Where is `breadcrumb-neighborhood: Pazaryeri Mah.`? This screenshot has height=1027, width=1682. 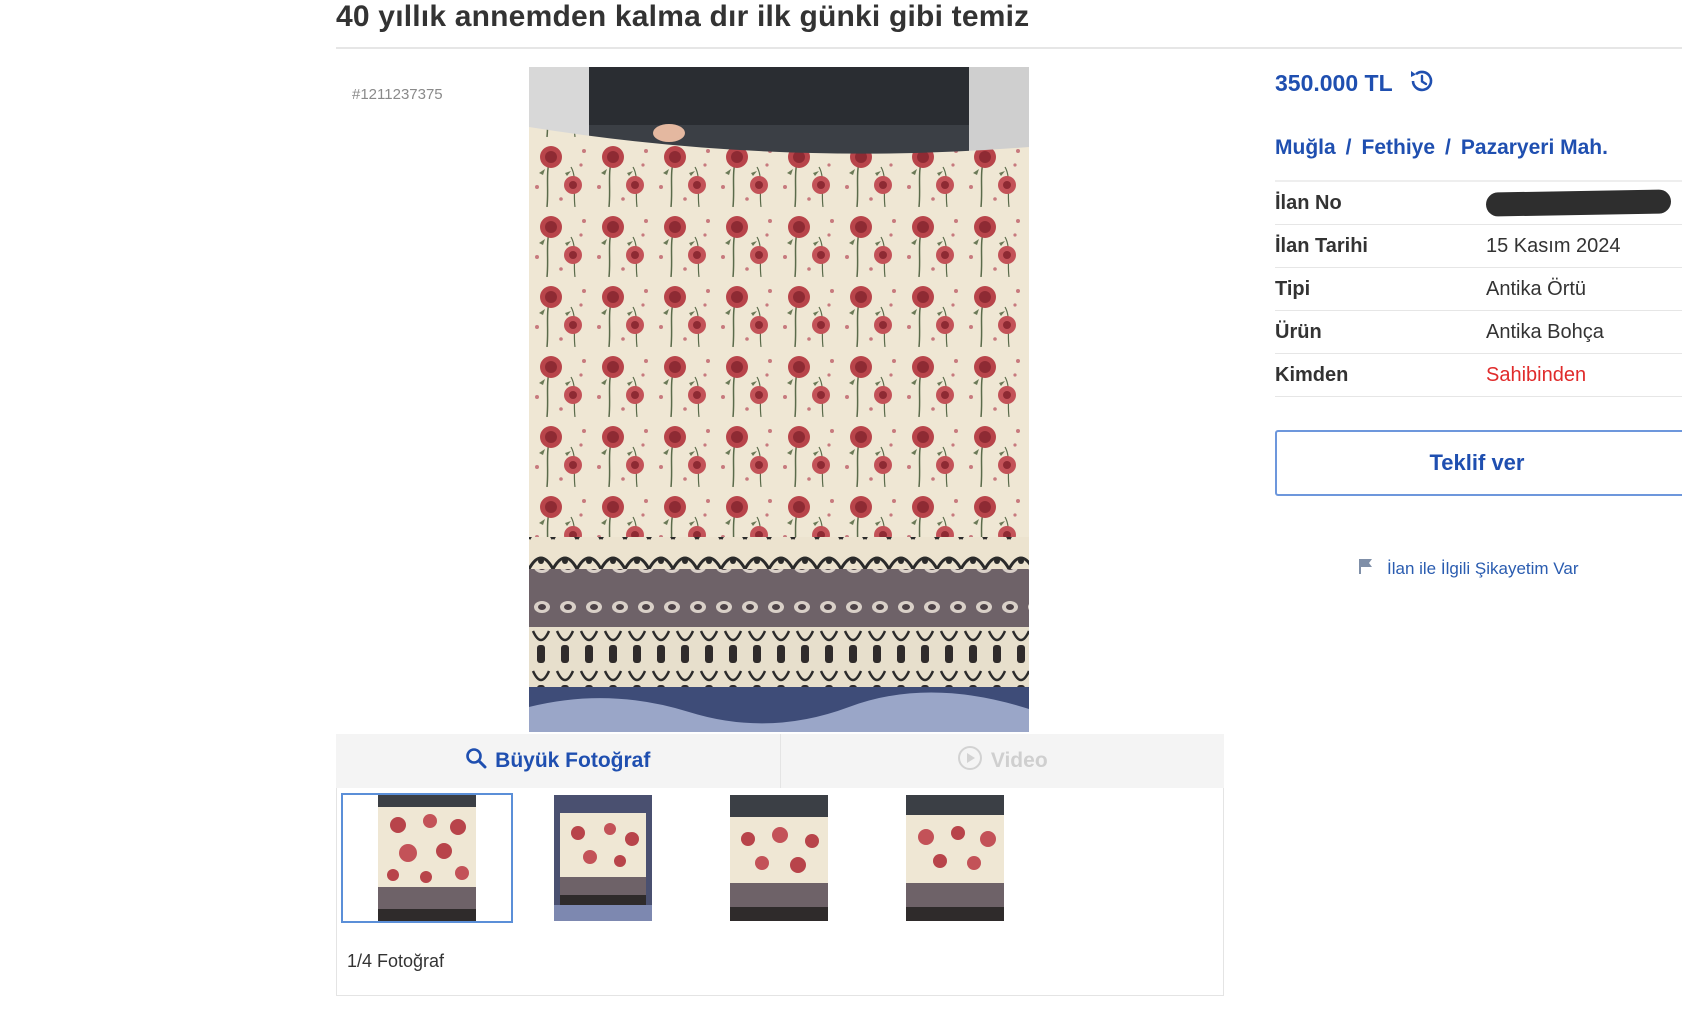 breadcrumb-neighborhood: Pazaryeri Mah. is located at coordinates (1534, 147).